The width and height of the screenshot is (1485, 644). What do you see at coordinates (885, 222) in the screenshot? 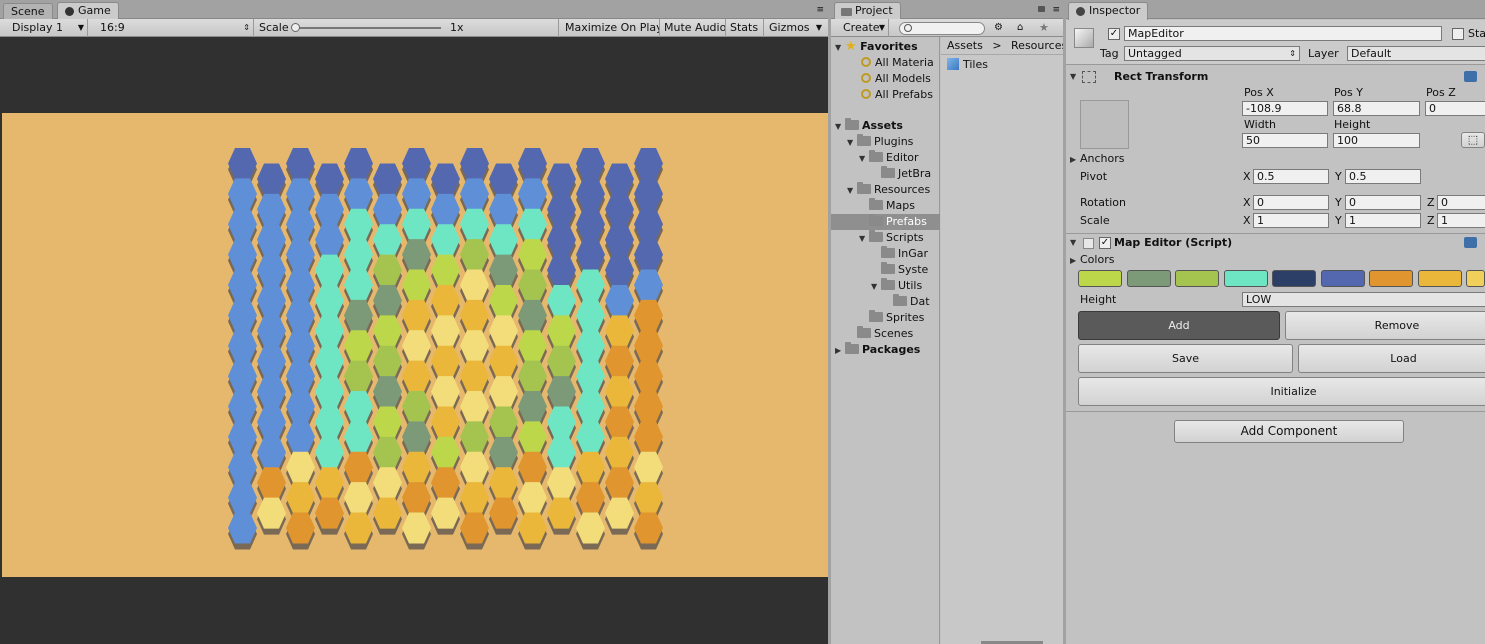
I see `tree-folder-item: Prefabs` at bounding box center [885, 222].